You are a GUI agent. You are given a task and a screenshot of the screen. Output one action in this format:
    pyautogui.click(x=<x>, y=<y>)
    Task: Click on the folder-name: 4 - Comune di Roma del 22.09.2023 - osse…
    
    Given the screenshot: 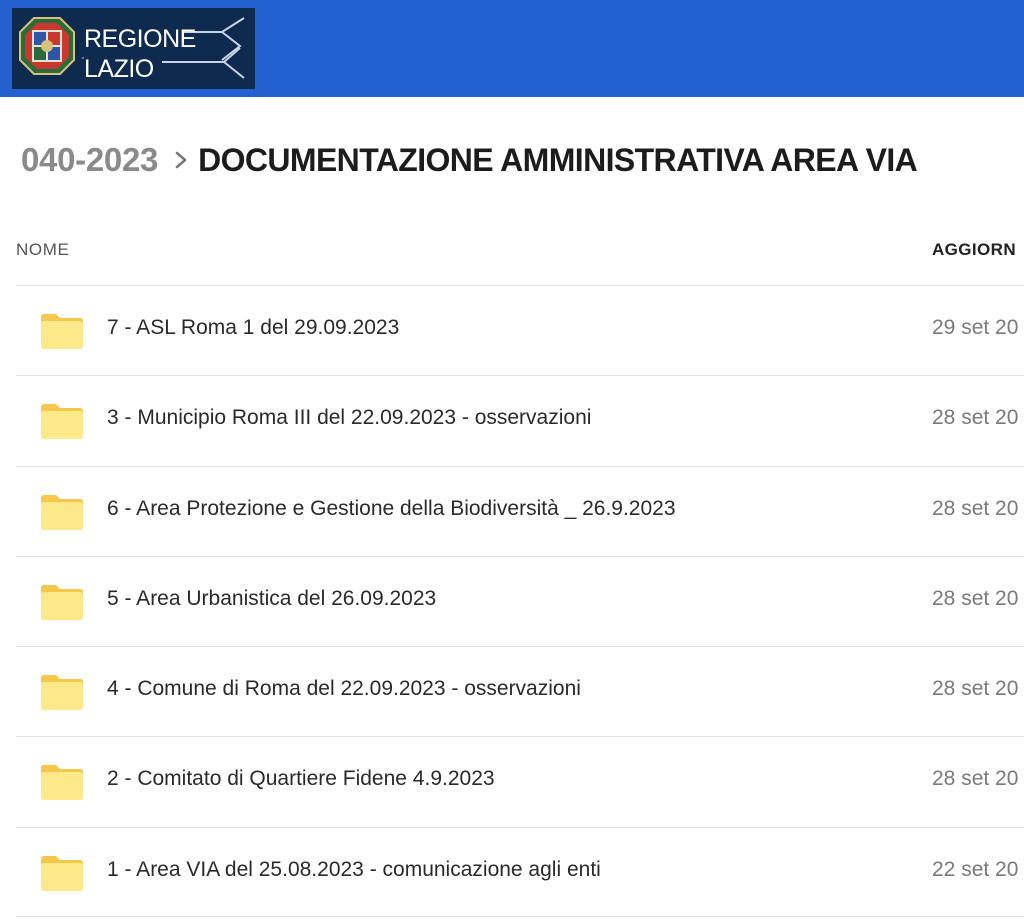 What is the action you would take?
    pyautogui.click(x=344, y=689)
    